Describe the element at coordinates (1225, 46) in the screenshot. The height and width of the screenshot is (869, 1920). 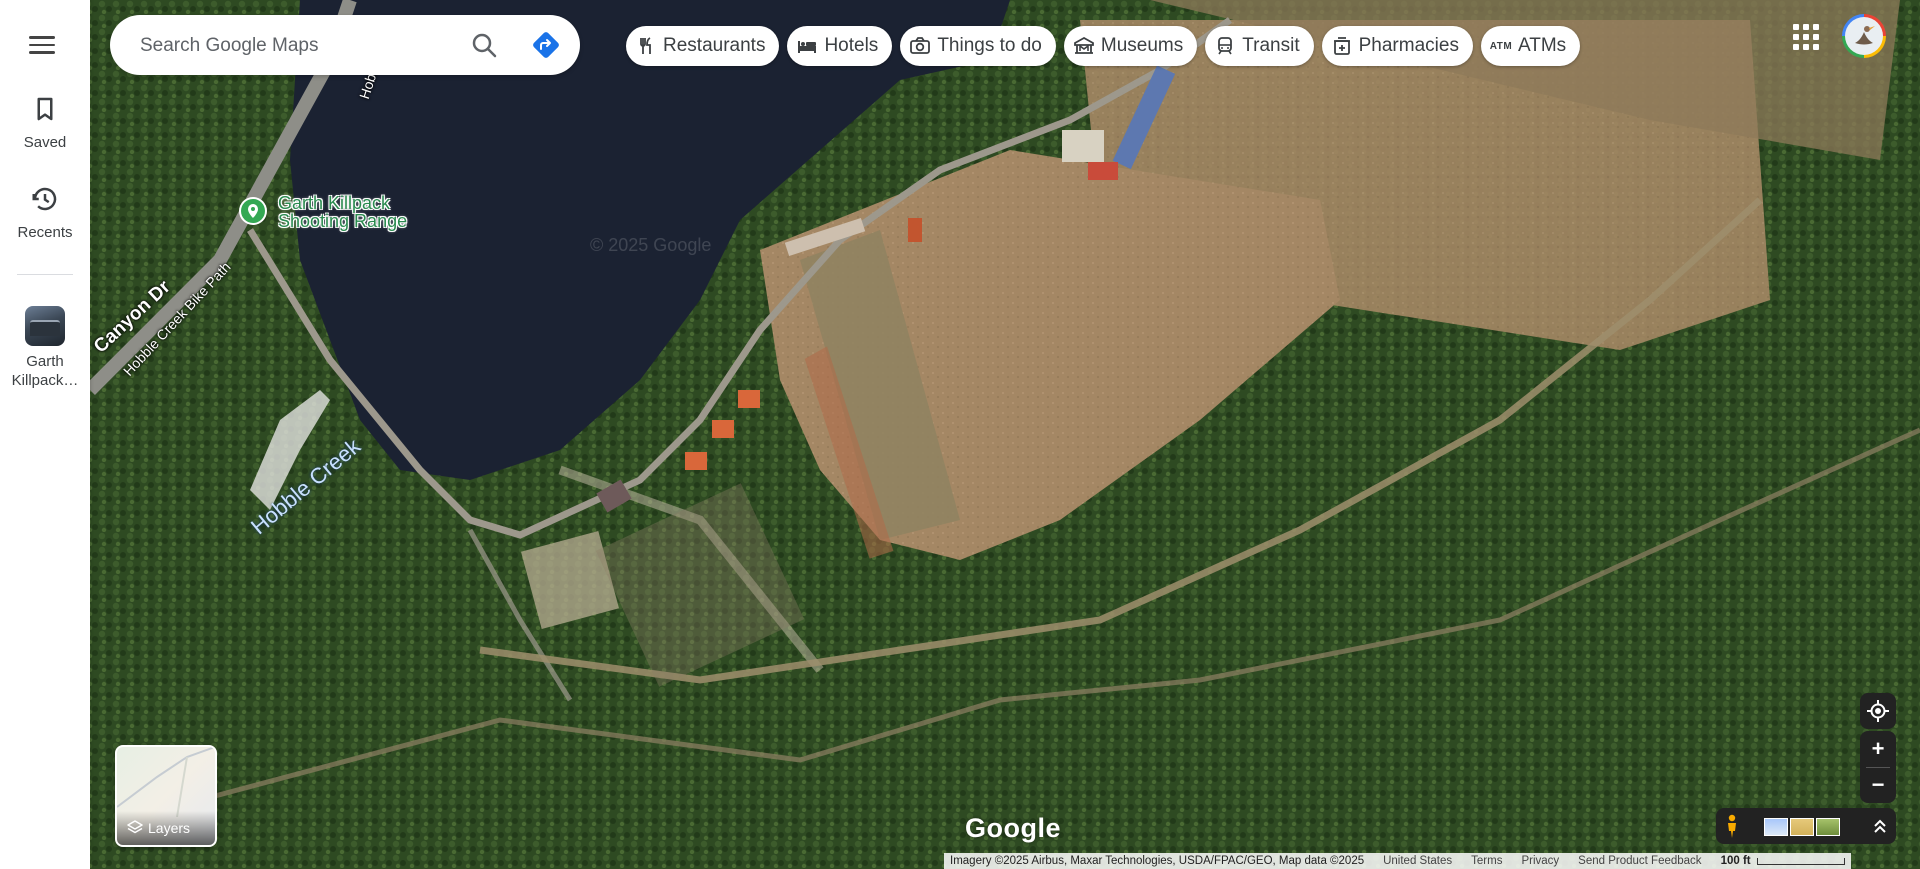
I see `train-icon` at that location.